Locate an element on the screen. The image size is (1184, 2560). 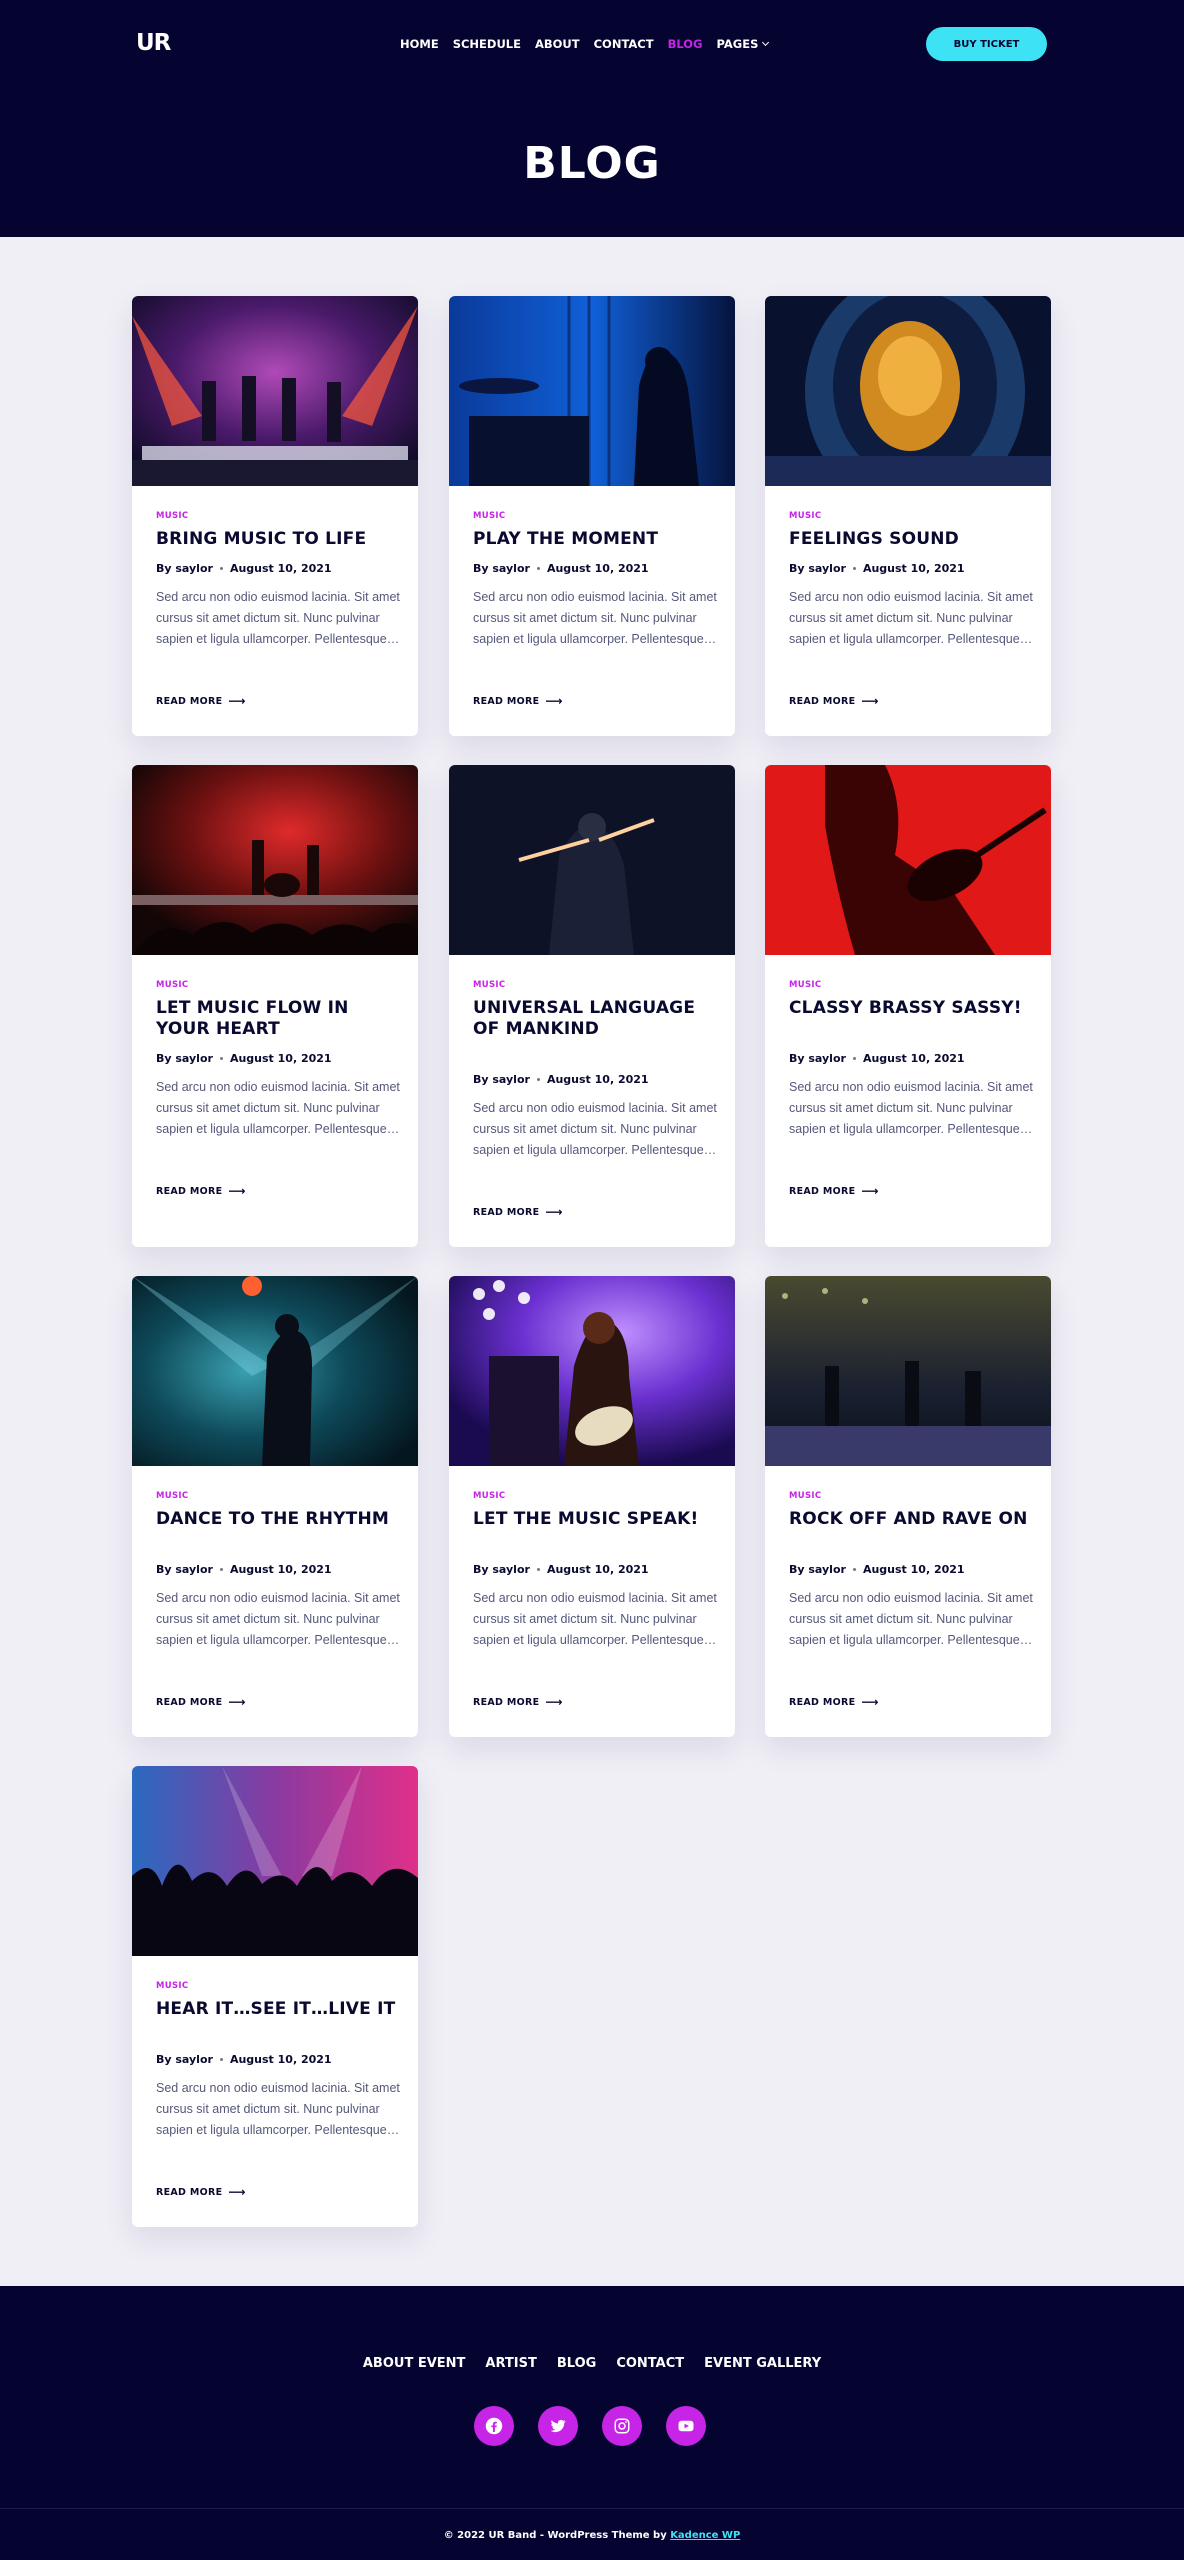
post-title: HEAR IT…SEE IT…LIVE IT is located at coordinates (276, 2009).